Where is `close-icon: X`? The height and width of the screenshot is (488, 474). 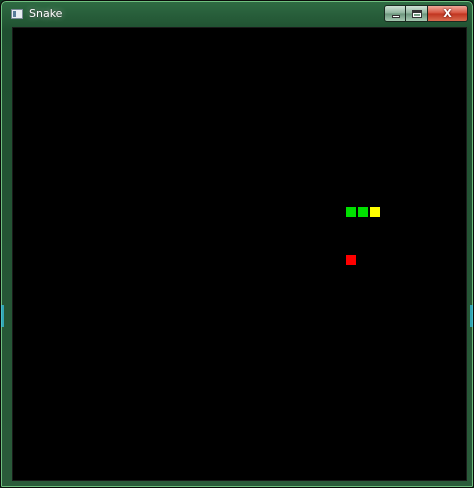
close-icon: X is located at coordinates (447, 13).